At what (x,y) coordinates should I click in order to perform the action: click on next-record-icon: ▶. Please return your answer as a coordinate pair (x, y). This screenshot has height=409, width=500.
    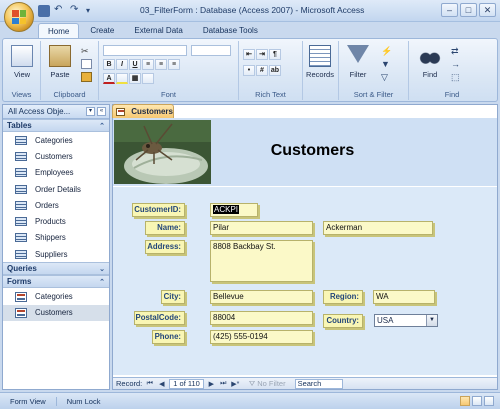
    Looking at the image, I should click on (211, 384).